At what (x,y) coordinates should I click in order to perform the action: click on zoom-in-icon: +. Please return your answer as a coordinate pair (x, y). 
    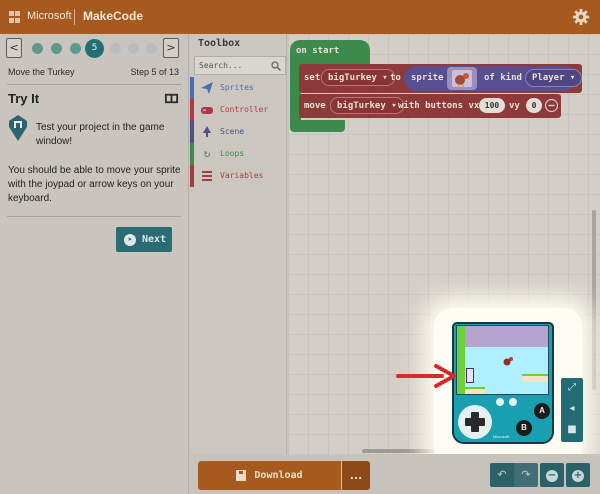
    Looking at the image, I should click on (578, 475).